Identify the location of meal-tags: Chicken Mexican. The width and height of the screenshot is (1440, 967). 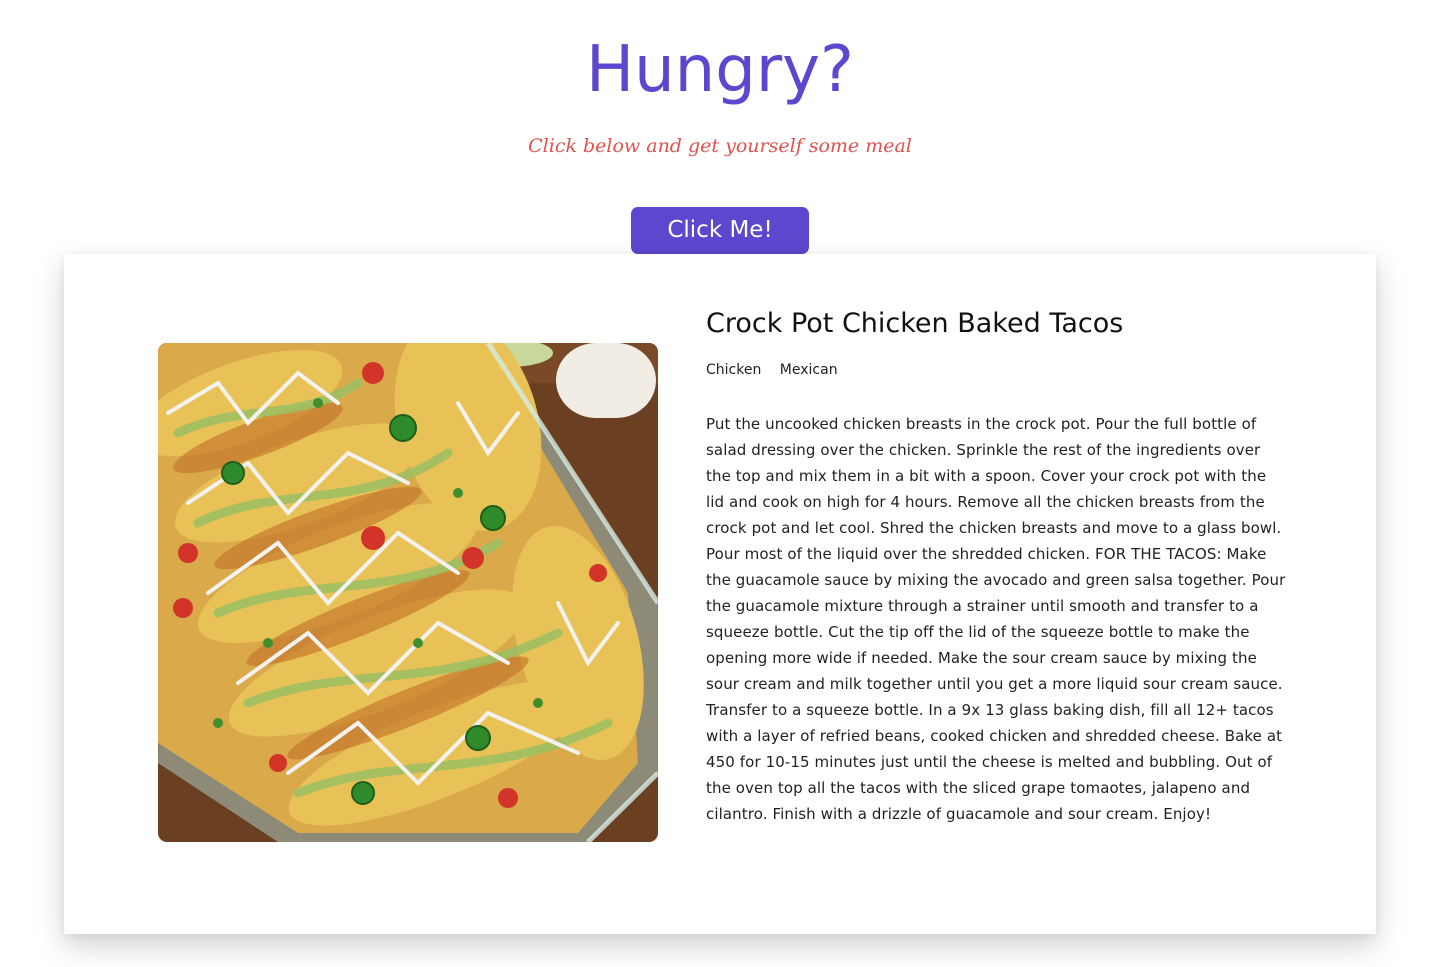
(779, 370).